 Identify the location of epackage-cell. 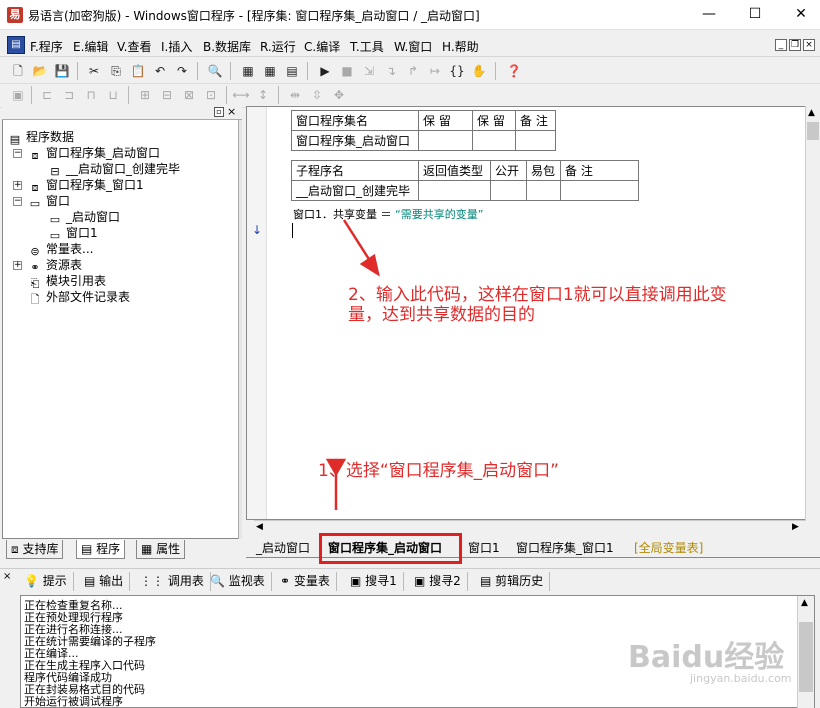
(543, 190).